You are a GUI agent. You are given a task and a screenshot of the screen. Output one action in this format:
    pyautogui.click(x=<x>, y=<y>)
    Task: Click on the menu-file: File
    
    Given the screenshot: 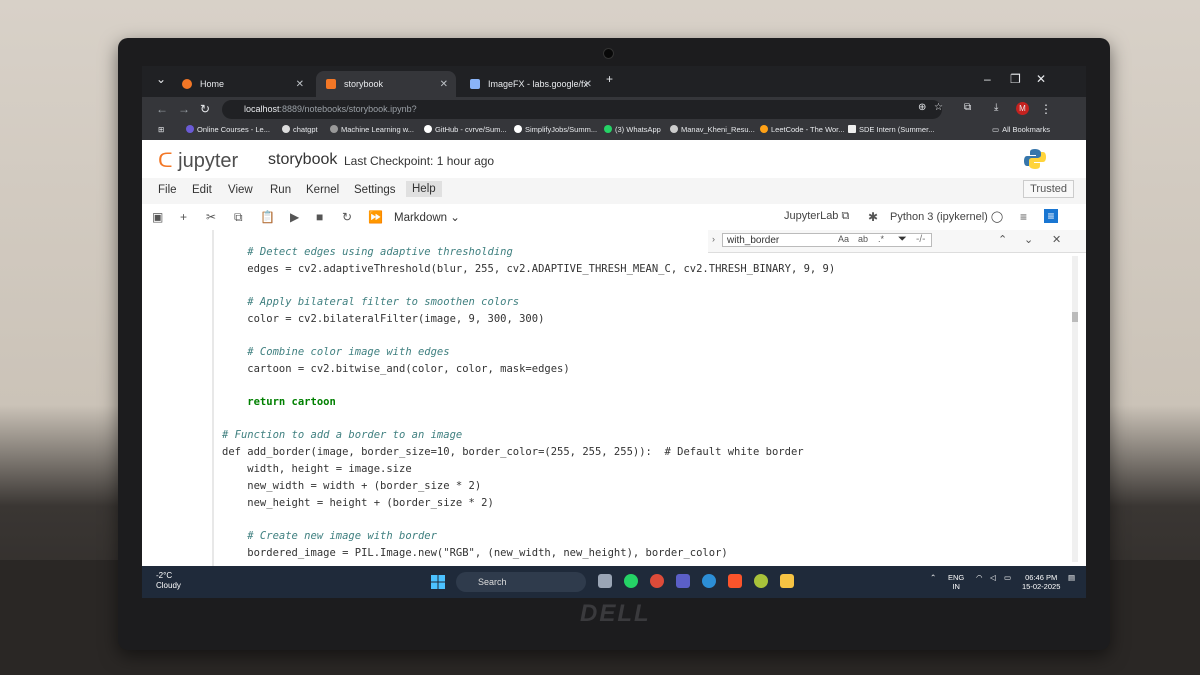 What is the action you would take?
    pyautogui.click(x=167, y=190)
    